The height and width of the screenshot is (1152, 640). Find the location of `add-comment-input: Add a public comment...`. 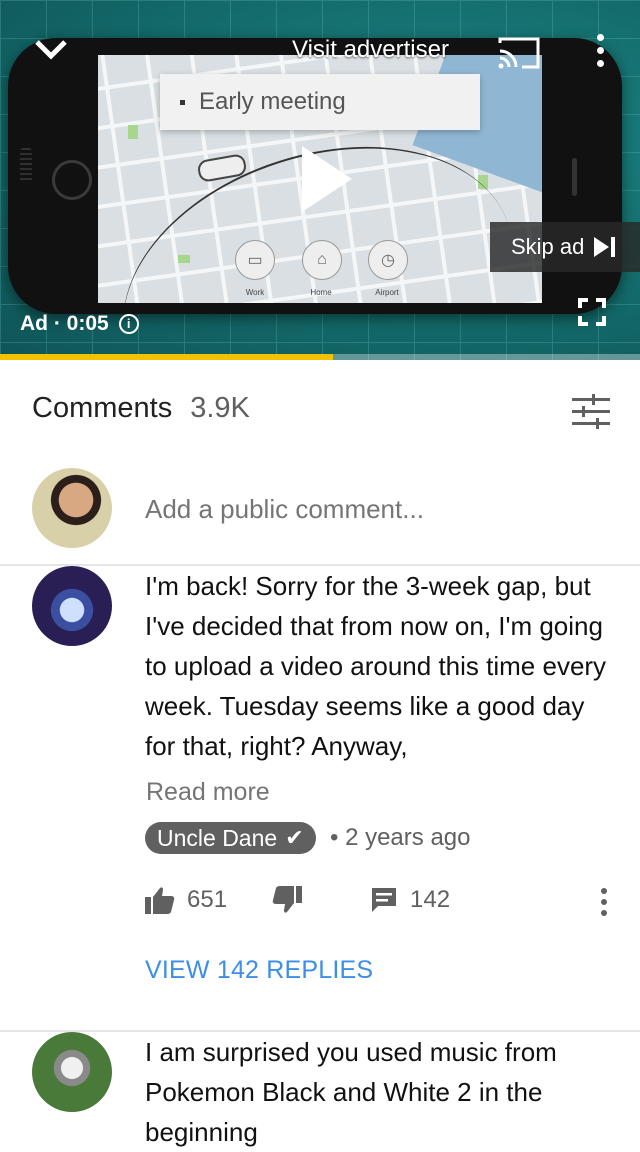

add-comment-input: Add a public comment... is located at coordinates (284, 509).